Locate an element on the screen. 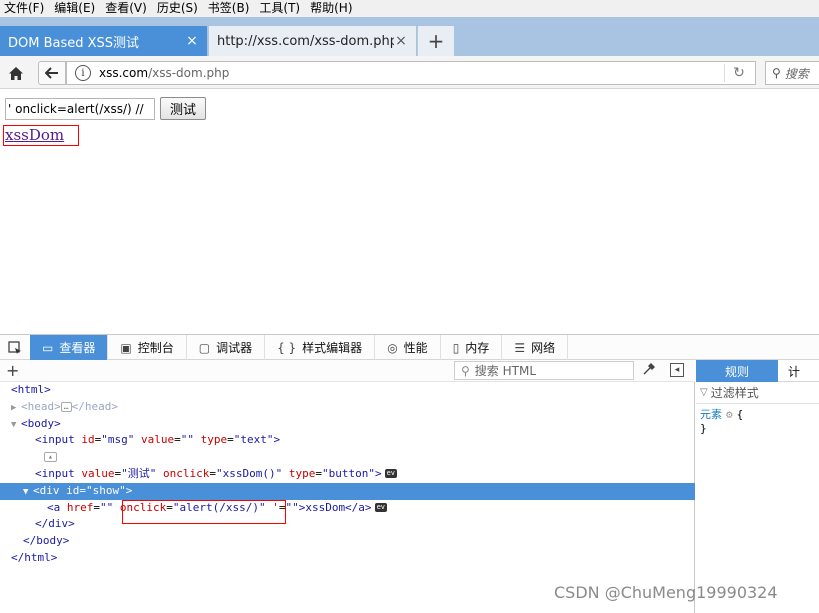 The width and height of the screenshot is (819, 613). tag-name: <div is located at coordinates (46, 490).